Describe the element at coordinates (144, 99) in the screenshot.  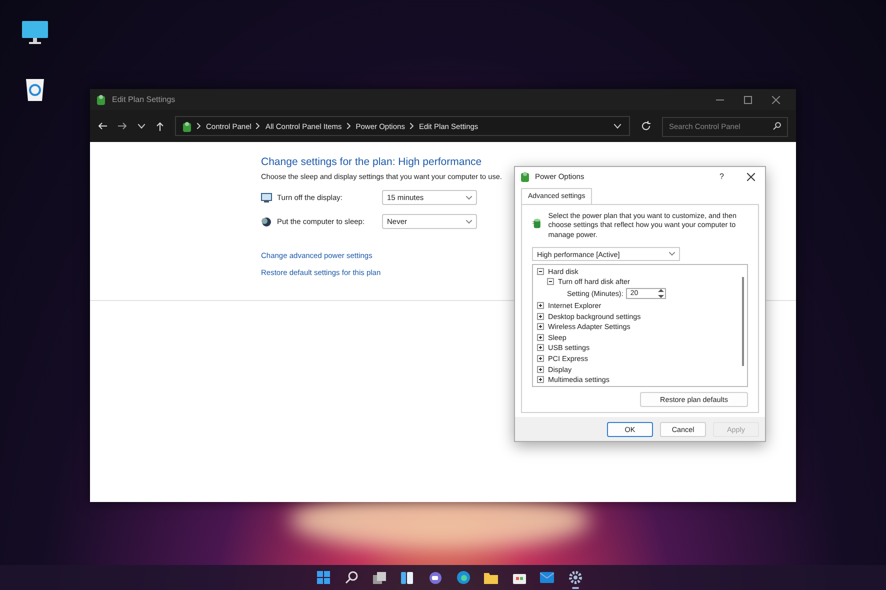
I see `window-title: Edit Plan Settings` at that location.